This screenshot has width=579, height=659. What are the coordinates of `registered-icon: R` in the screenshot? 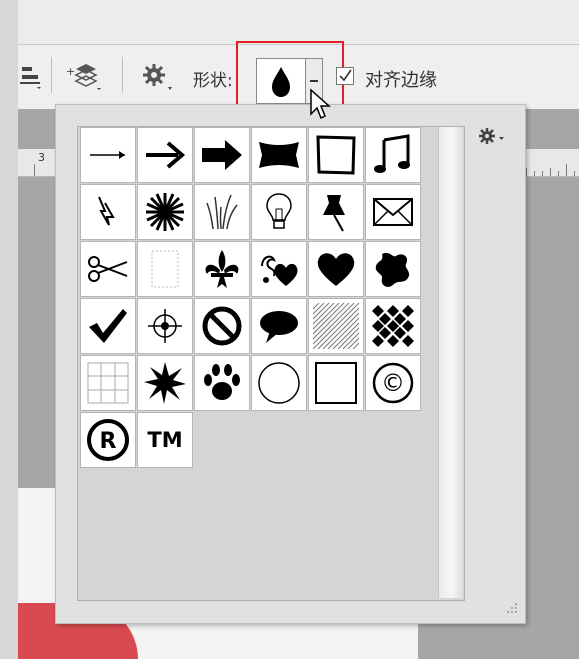 It's located at (108, 440).